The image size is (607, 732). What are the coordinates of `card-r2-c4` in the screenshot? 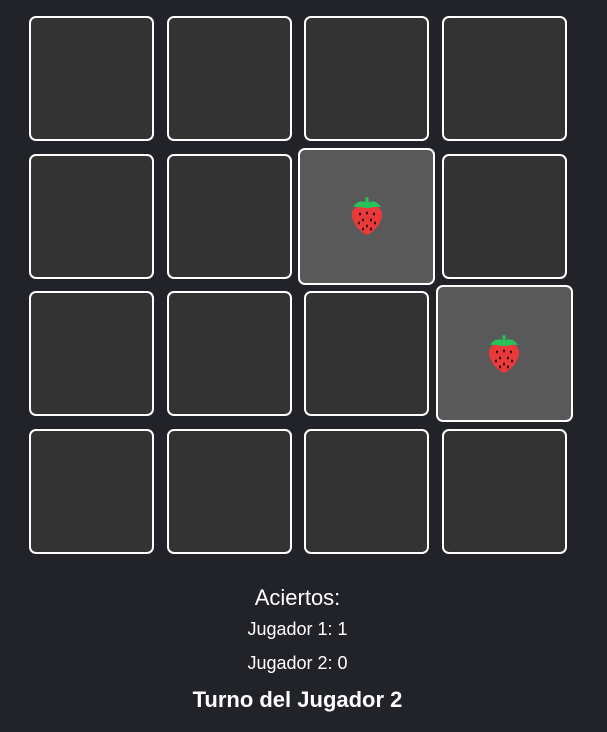 It's located at (504, 216).